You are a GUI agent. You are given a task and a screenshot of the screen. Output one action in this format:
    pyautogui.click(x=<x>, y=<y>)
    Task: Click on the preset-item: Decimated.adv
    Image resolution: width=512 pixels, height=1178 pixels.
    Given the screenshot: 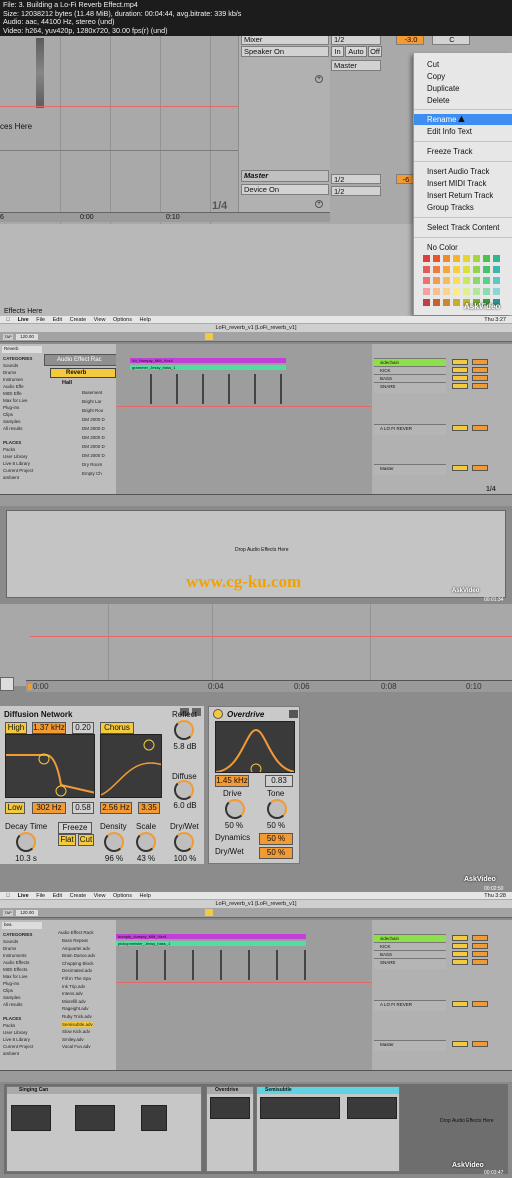 What is the action you would take?
    pyautogui.click(x=77, y=970)
    